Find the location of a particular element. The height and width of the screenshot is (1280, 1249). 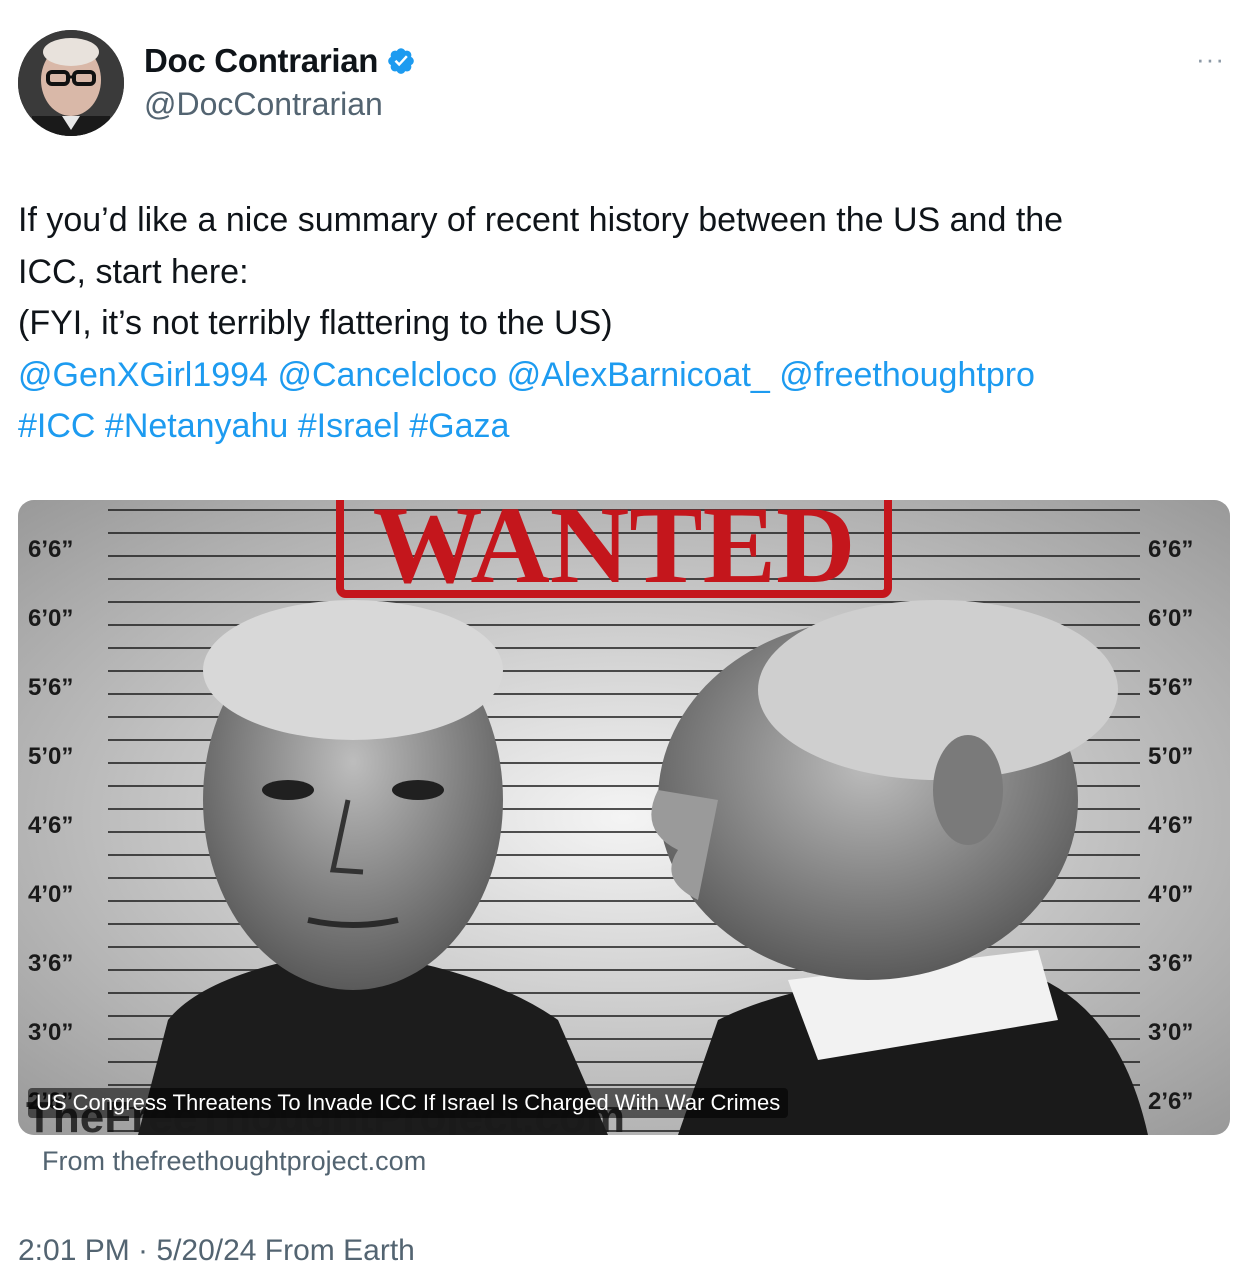

card-source: From thefreethoughtproject.com is located at coordinates (234, 1161).